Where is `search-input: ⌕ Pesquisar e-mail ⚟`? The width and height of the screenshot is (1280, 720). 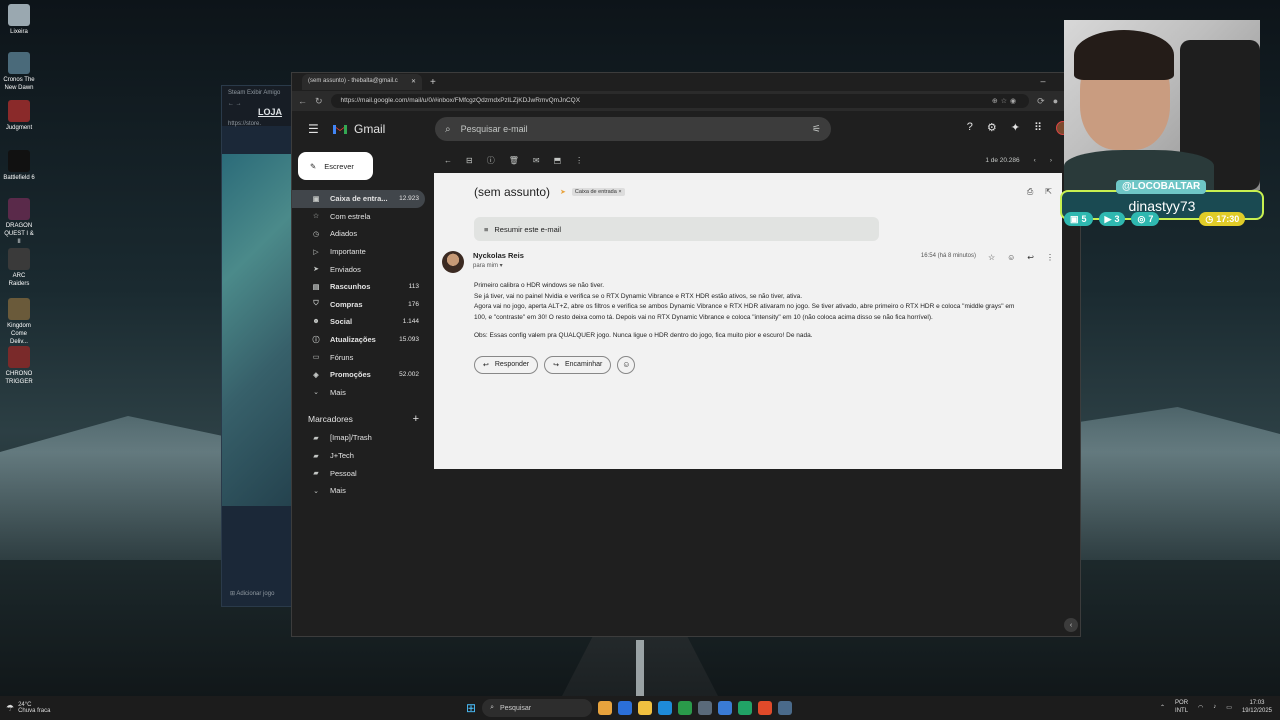
search-input: ⌕ Pesquisar e-mail ⚟ is located at coordinates (633, 129).